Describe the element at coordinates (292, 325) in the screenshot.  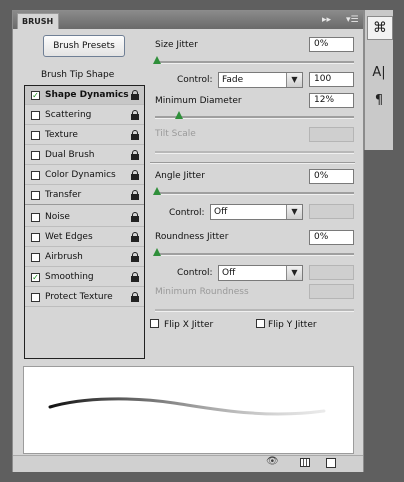
I see `flip-y-label: Flip Y Jitter` at that location.